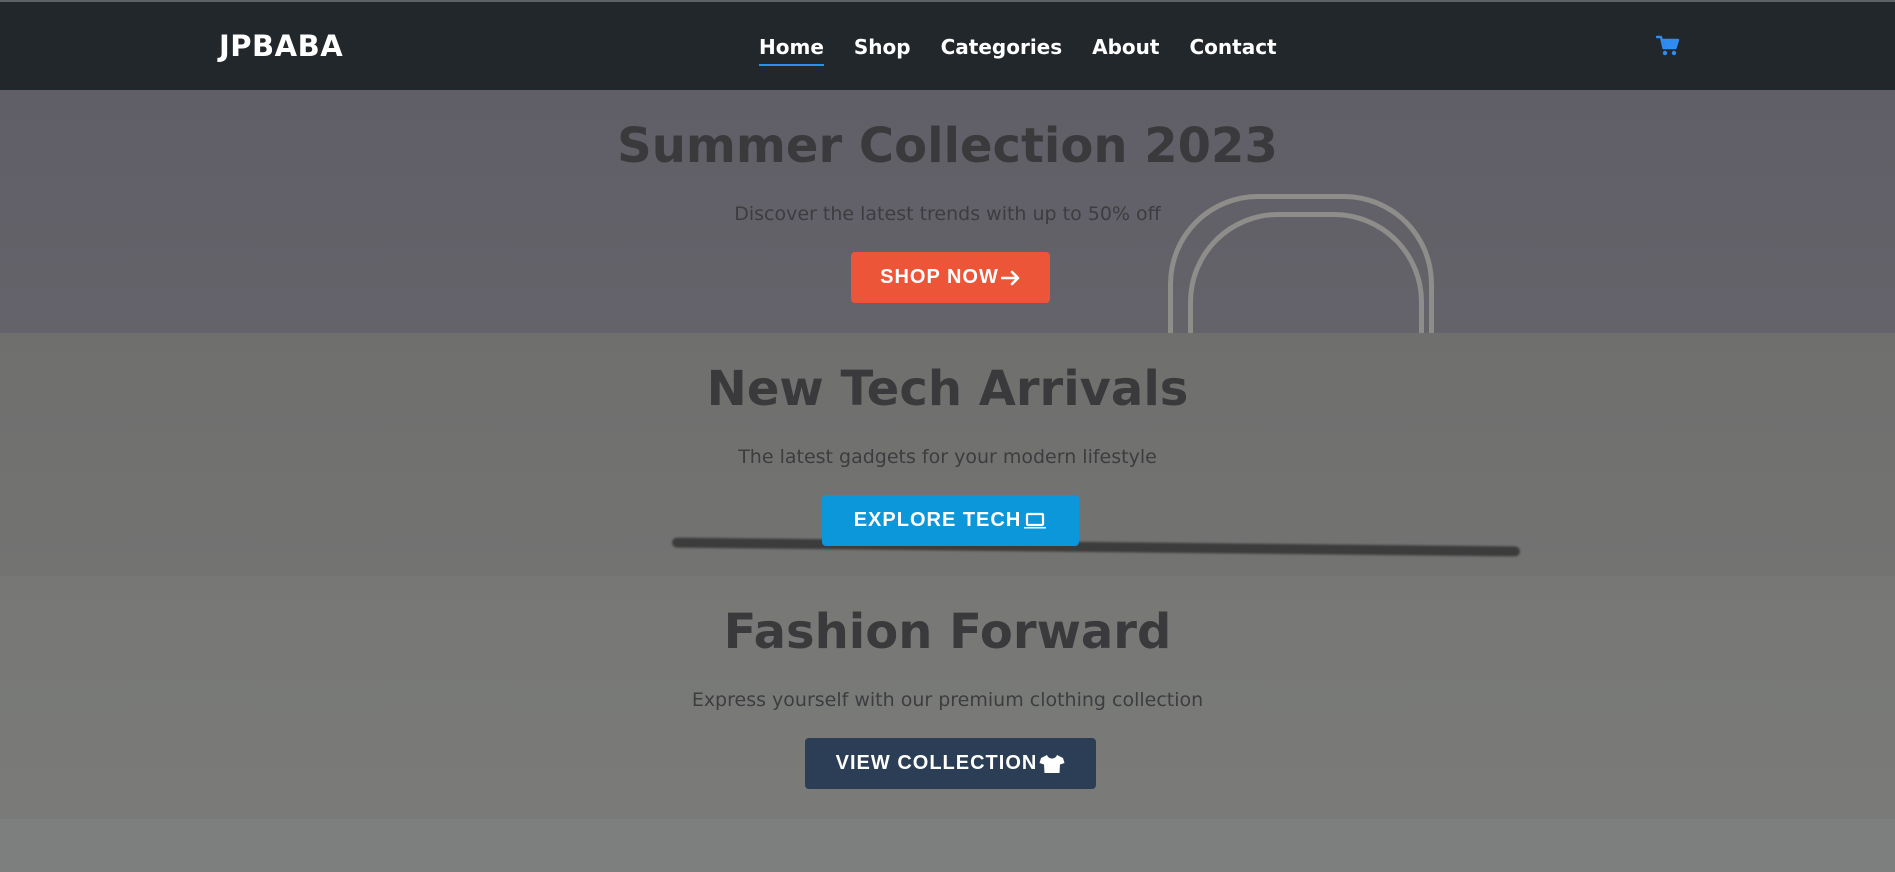 This screenshot has height=872, width=1895. Describe the element at coordinates (1125, 47) in the screenshot. I see `nav-item-about: About` at that location.